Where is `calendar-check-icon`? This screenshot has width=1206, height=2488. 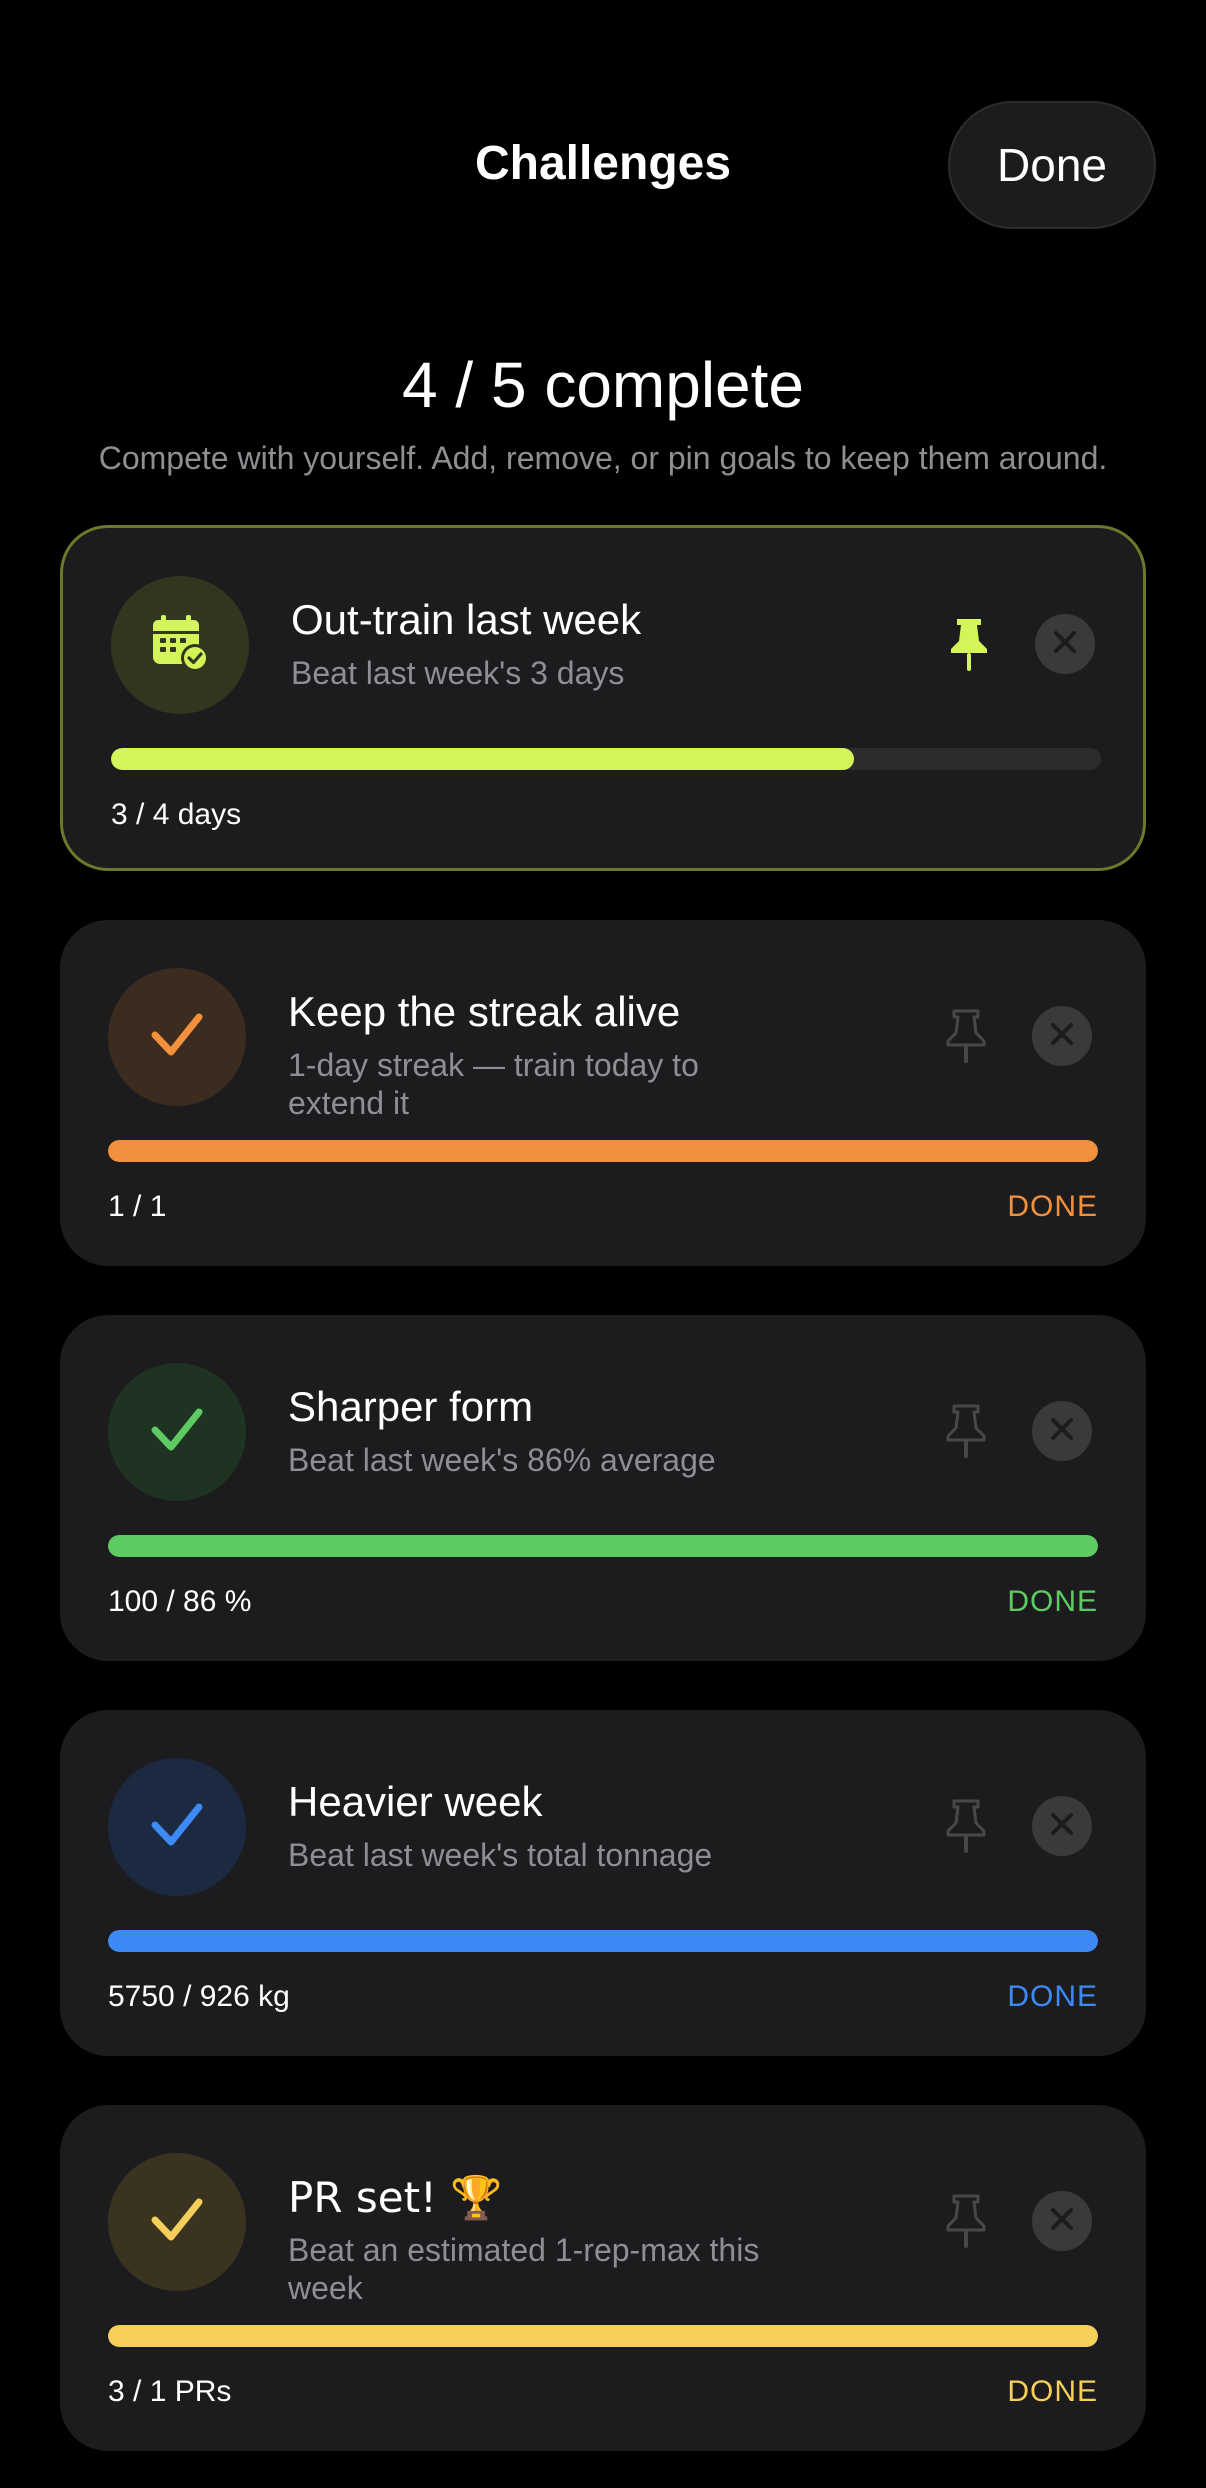
calendar-check-icon is located at coordinates (180, 645).